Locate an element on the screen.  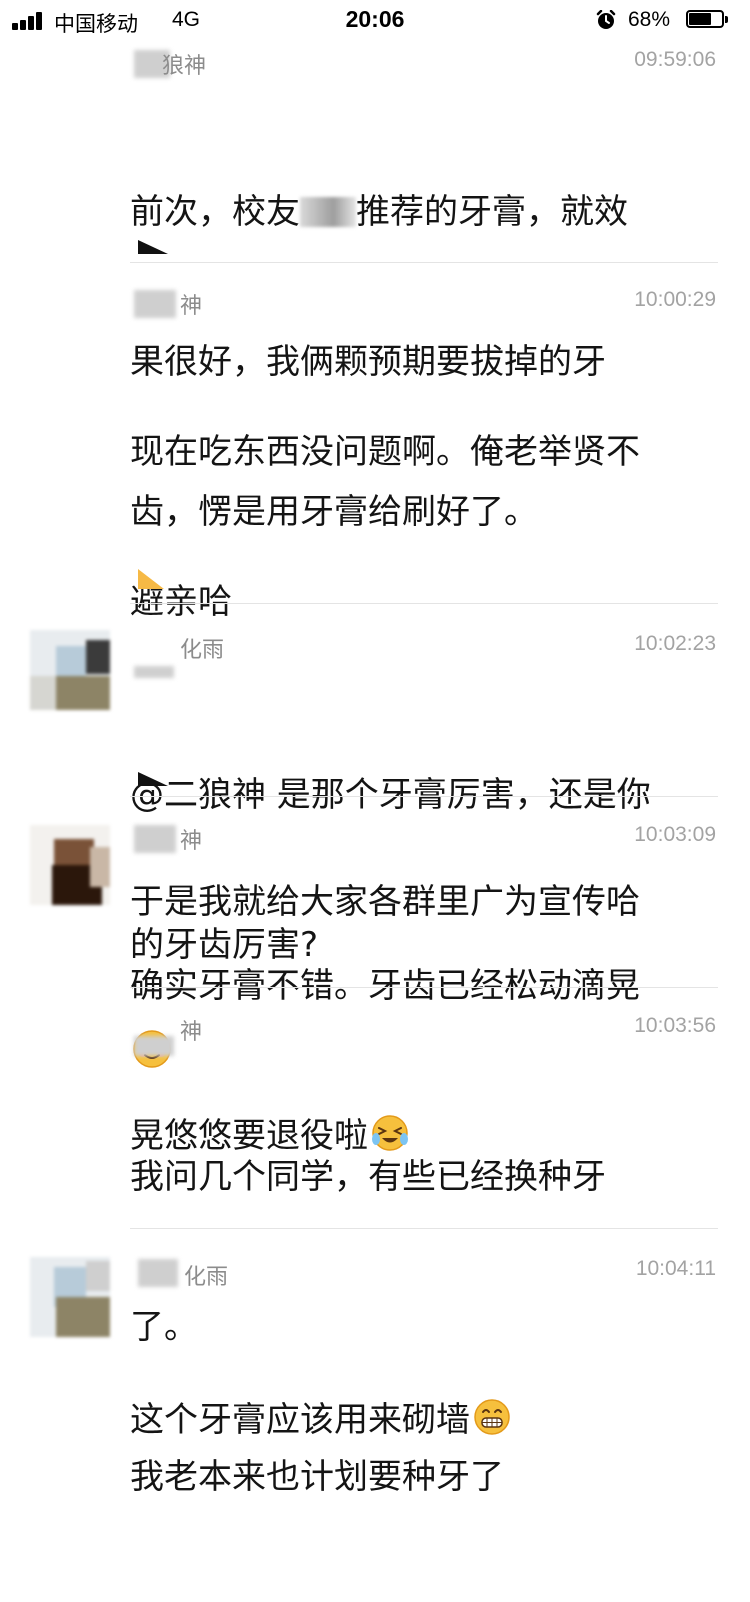
message-line: 现在吃东西没问题啊。俺老举贤不 is located at coordinates (385, 452).